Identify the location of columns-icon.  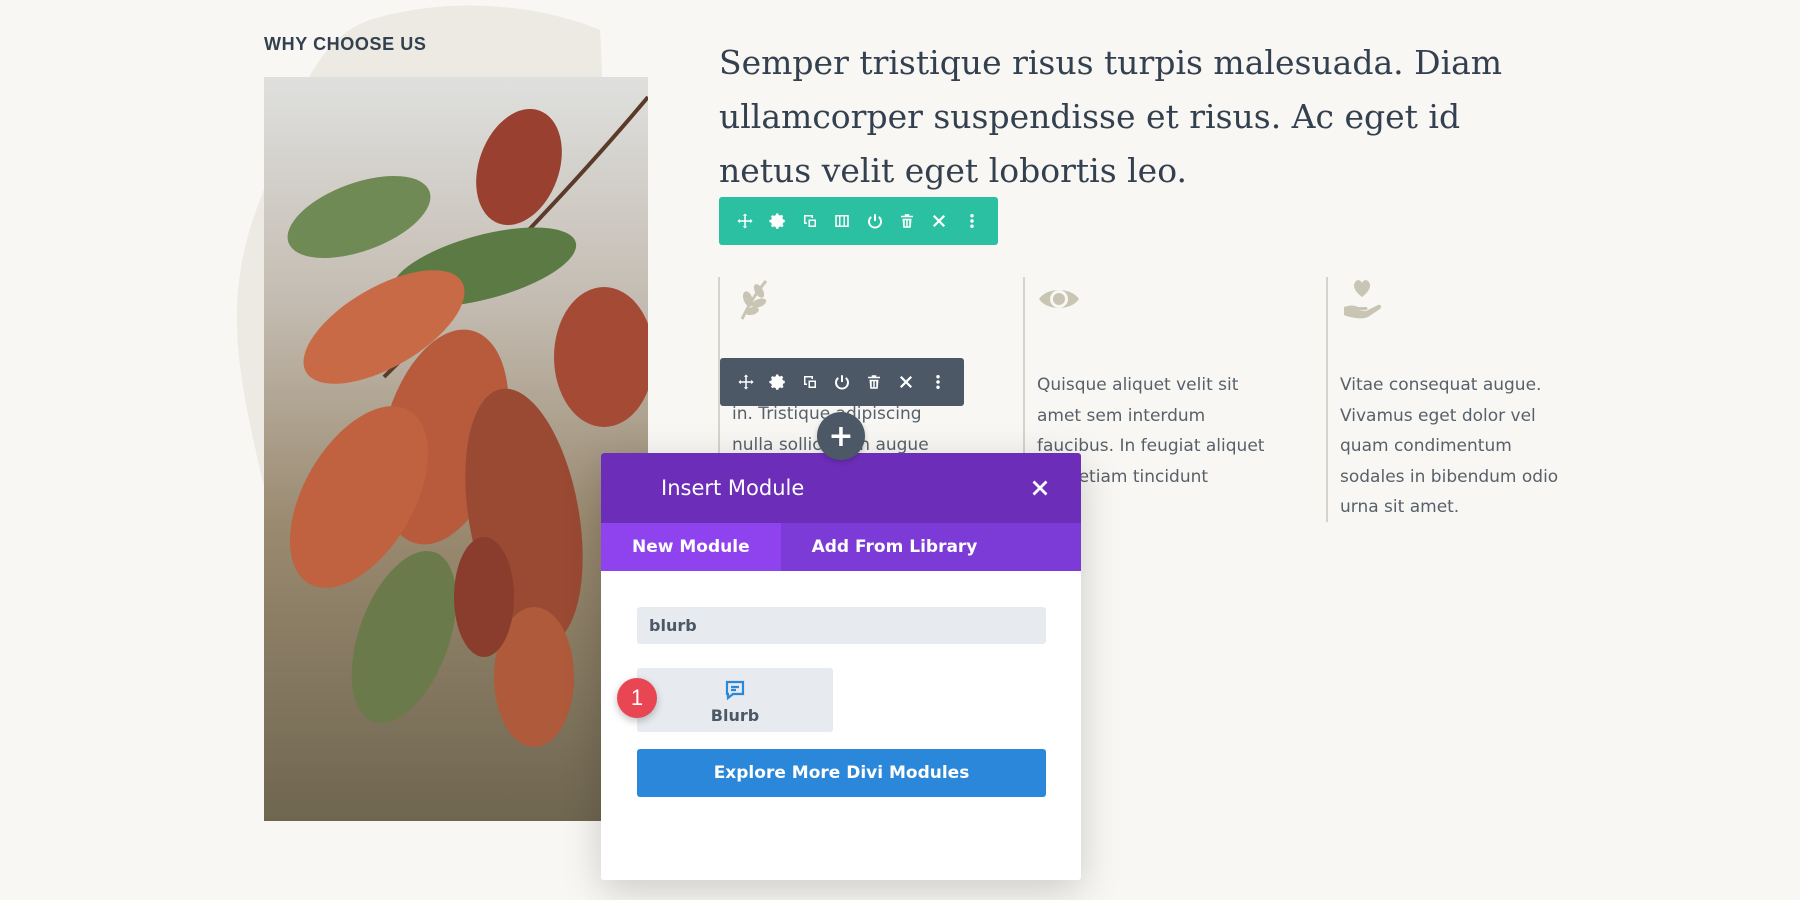
(842, 221).